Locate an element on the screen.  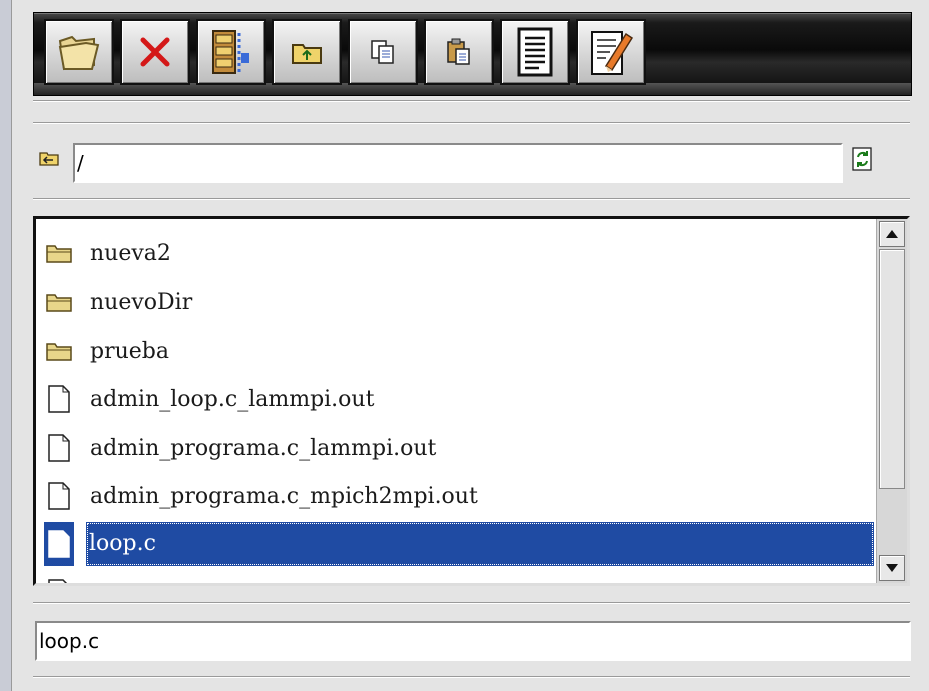
list-item: prueba is located at coordinates (459, 351).